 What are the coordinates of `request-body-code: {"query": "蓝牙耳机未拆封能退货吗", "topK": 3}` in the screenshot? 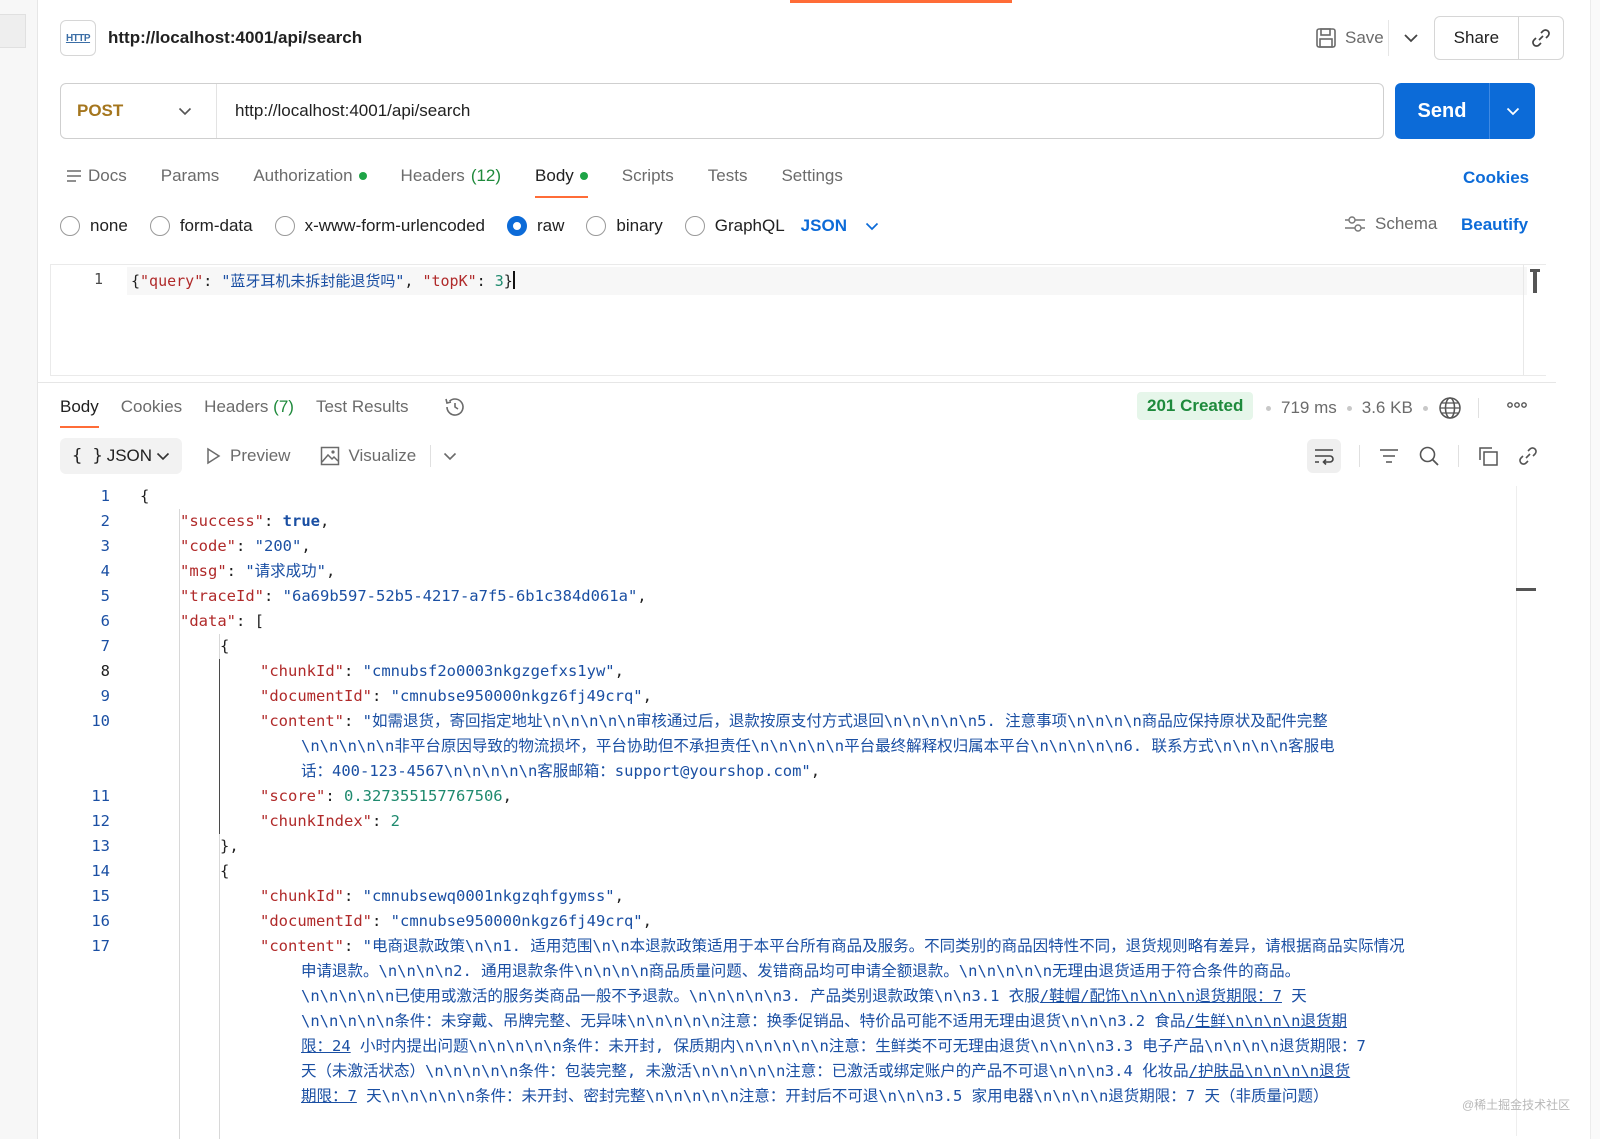 It's located at (323, 280).